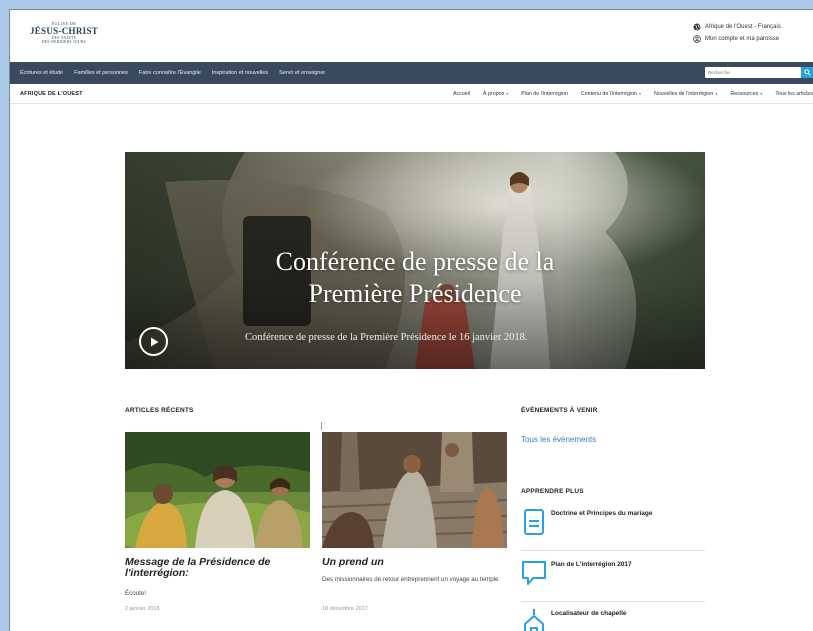  I want to click on subnav-home: Accueil, so click(461, 94).